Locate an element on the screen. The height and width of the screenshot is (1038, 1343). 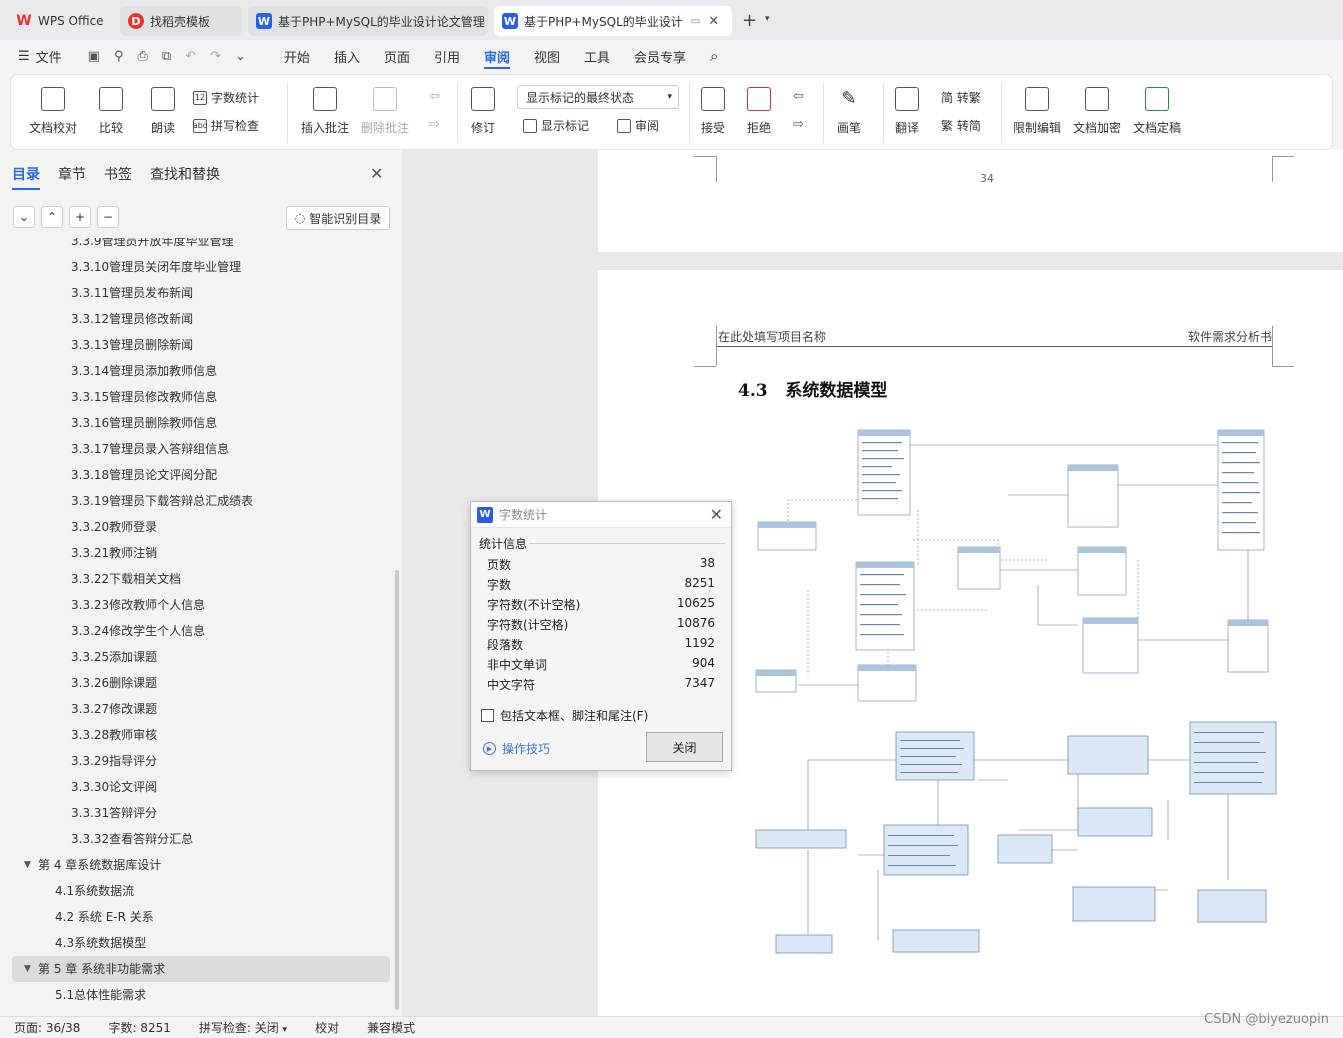
checkbox-box is located at coordinates (487, 715).